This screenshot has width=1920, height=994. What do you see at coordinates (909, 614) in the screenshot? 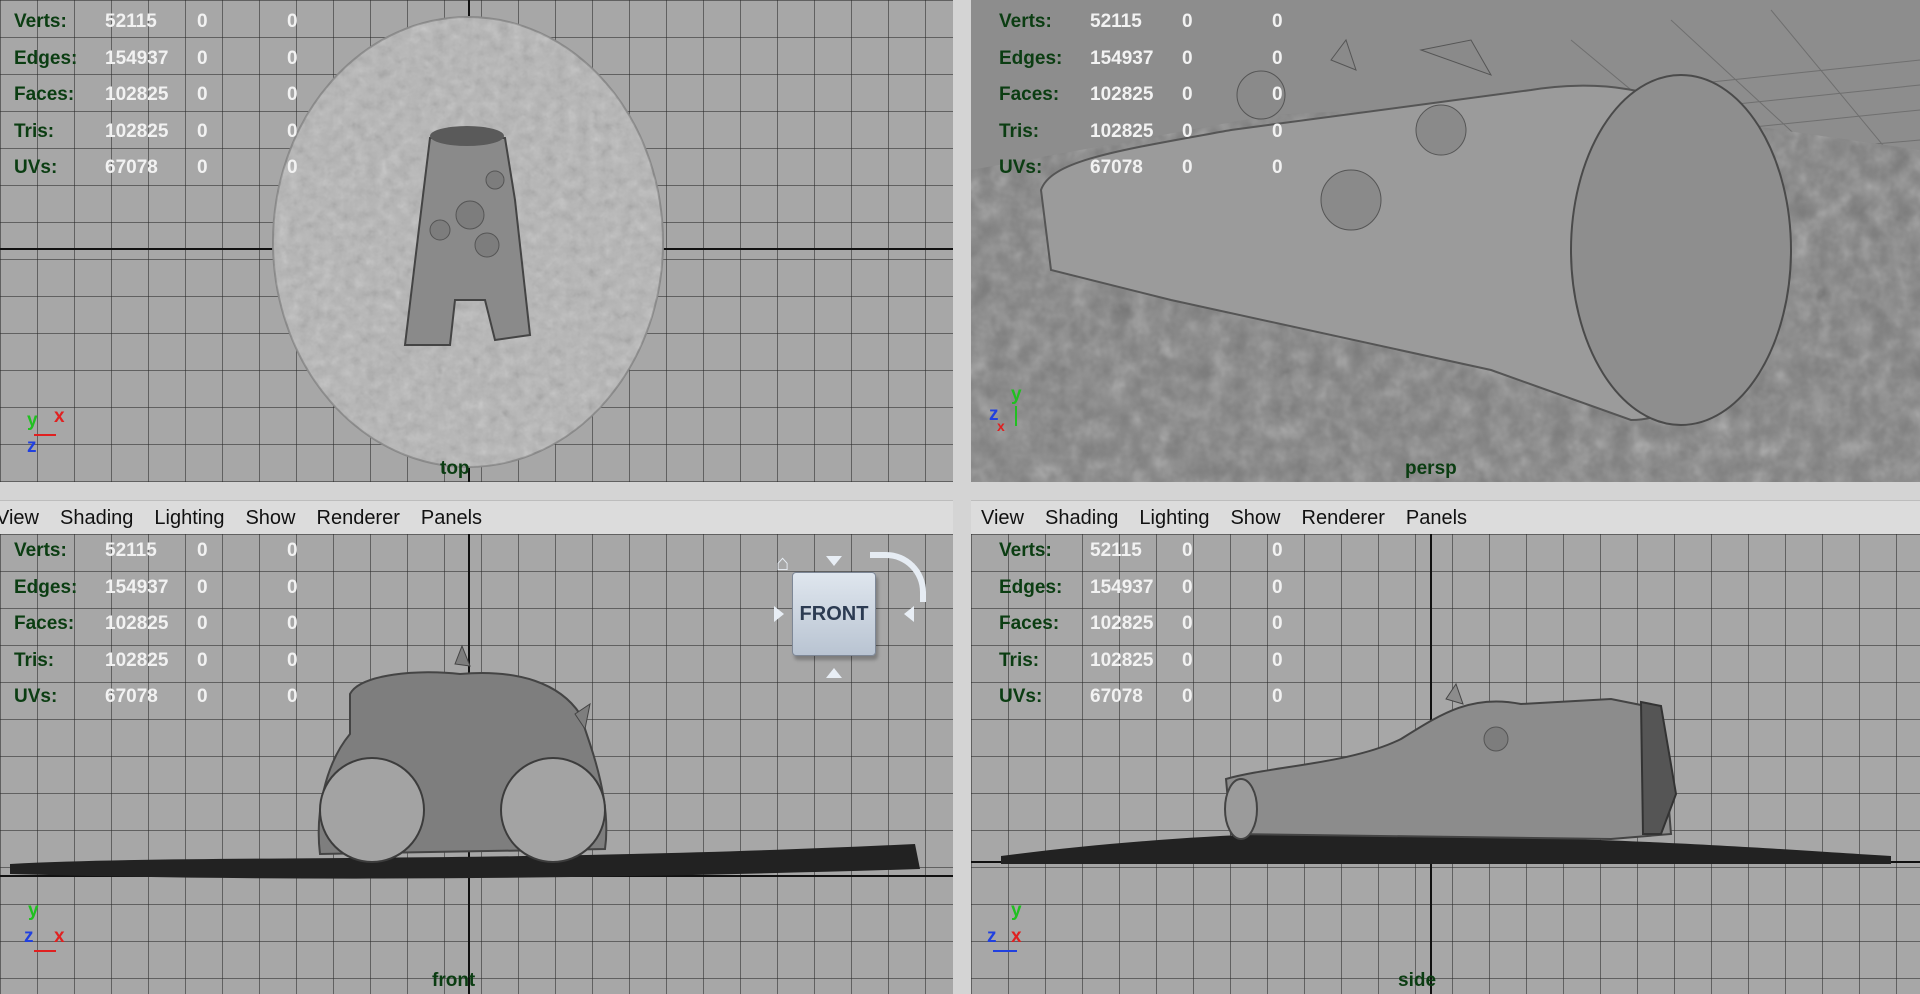
I see `view-cube-arrow-right` at bounding box center [909, 614].